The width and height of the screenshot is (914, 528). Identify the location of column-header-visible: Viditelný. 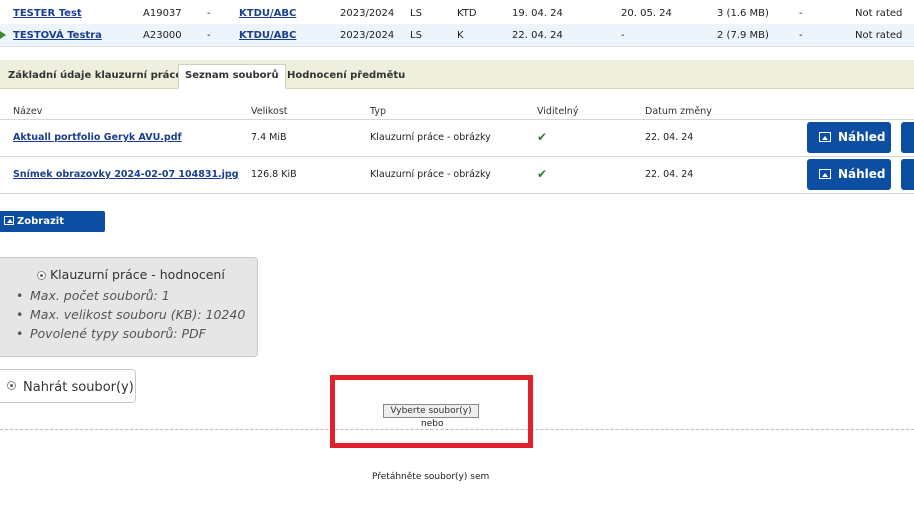
(558, 111).